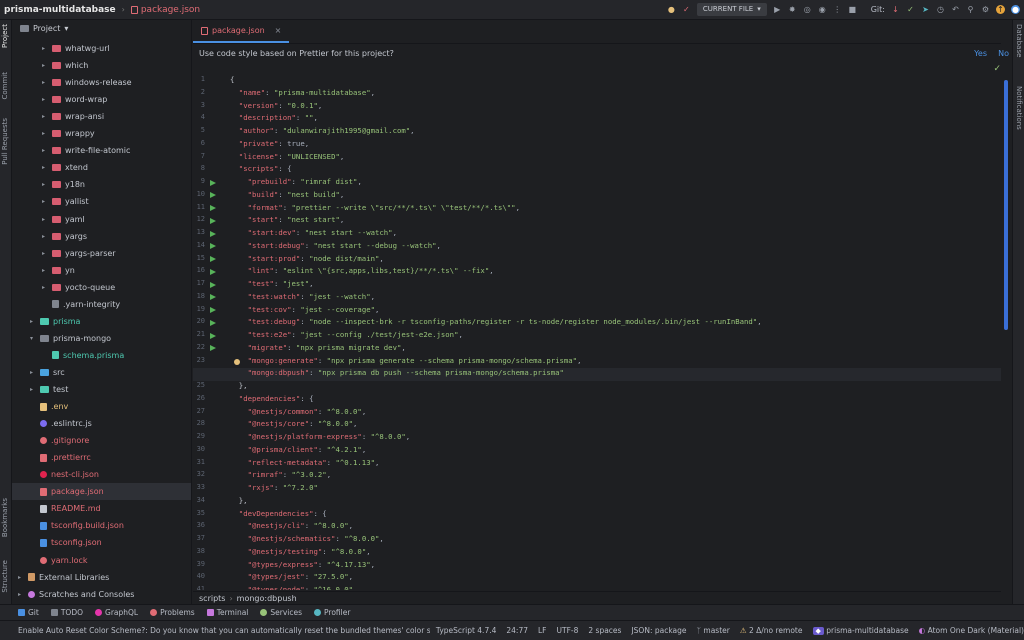 The height and width of the screenshot is (640, 1024). Describe the element at coordinates (302, 564) in the screenshot. I see `code-line: "@types/express": "^4.17.13",` at that location.